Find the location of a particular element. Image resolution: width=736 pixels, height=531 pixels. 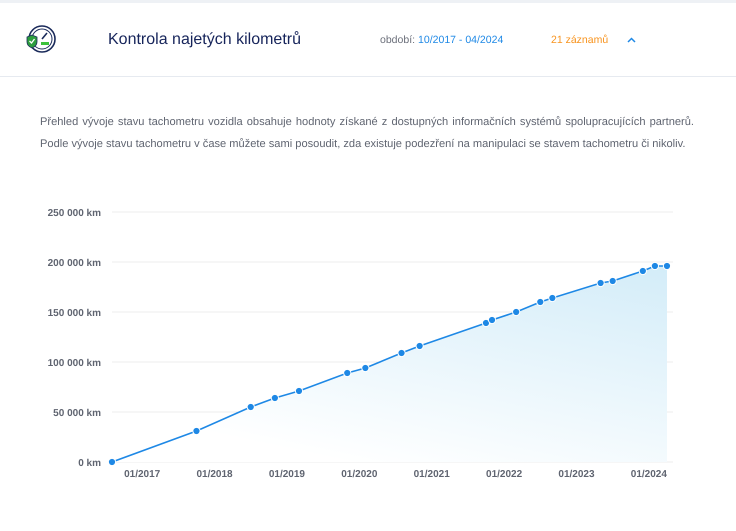

speedometer-icon is located at coordinates (40, 40).